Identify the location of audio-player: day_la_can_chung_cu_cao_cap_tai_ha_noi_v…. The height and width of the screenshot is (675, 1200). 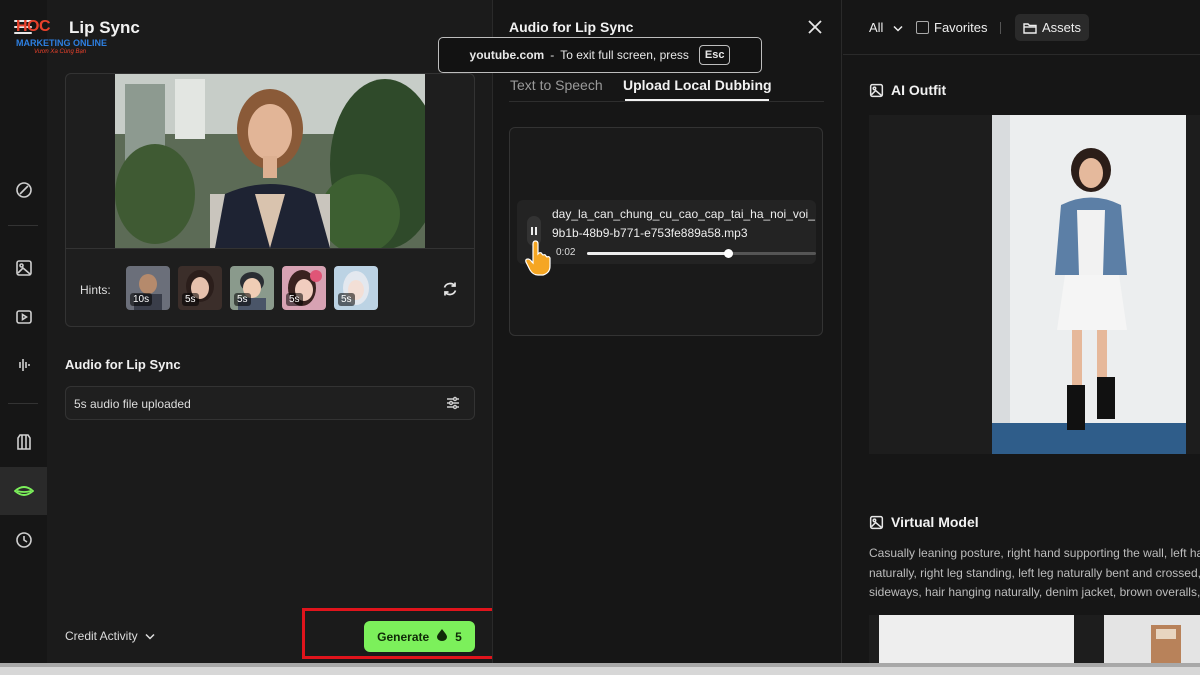
(666, 232).